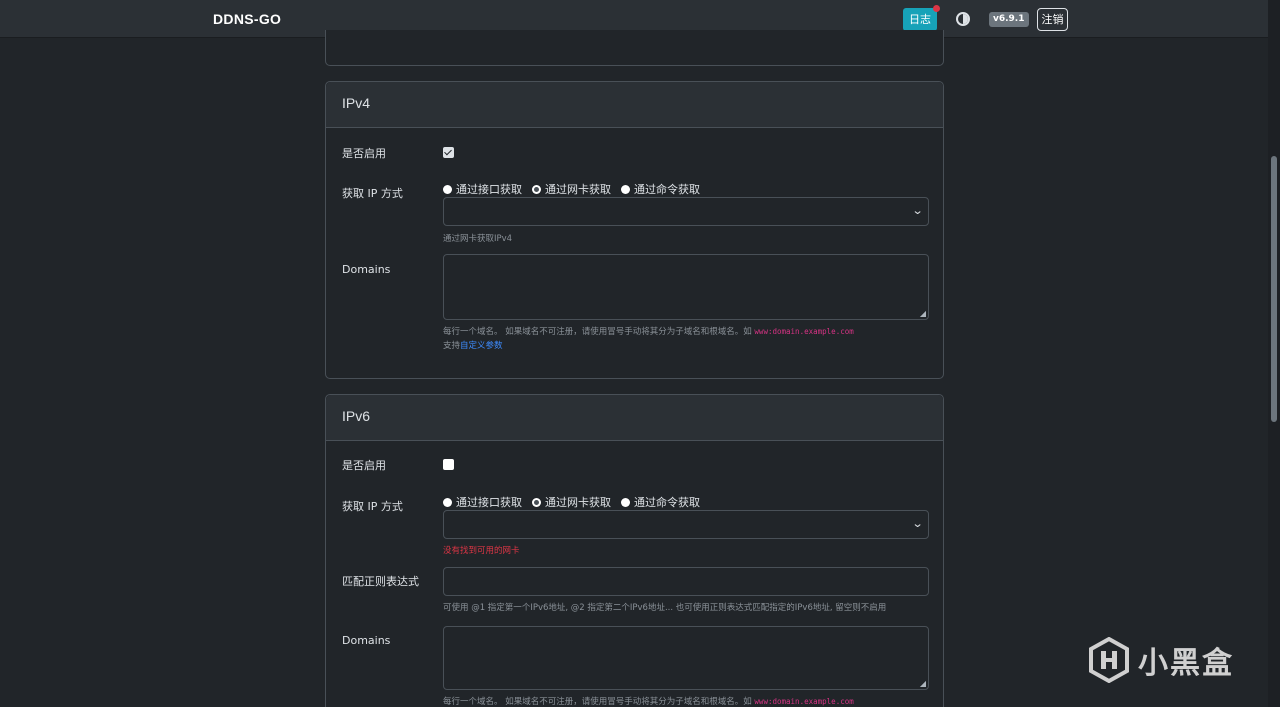 This screenshot has height=707, width=1280. I want to click on ipv6-regex-label: 匹配正则表达式, so click(380, 581).